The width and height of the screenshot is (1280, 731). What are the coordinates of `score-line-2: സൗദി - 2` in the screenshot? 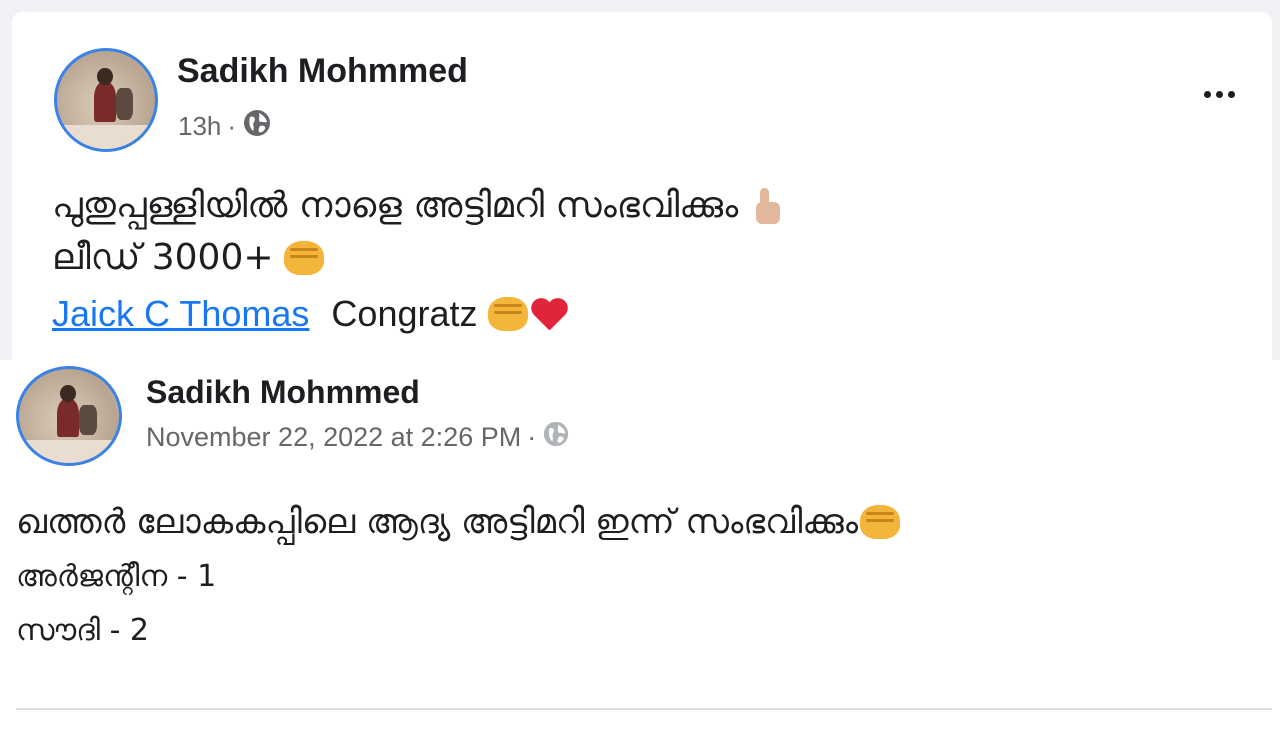 It's located at (458, 631).